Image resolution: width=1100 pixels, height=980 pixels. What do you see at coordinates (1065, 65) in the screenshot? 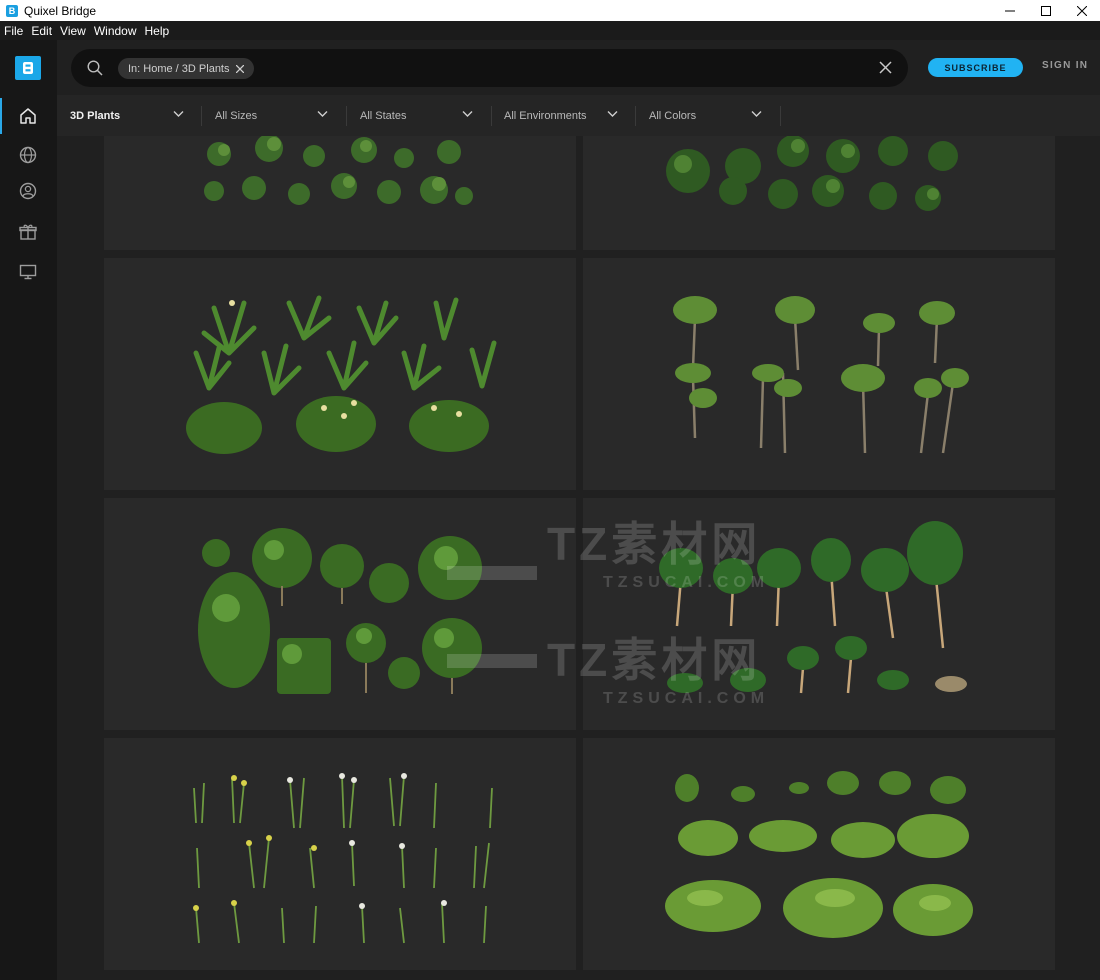
I see `sign-in-button: SIGN IN` at bounding box center [1065, 65].